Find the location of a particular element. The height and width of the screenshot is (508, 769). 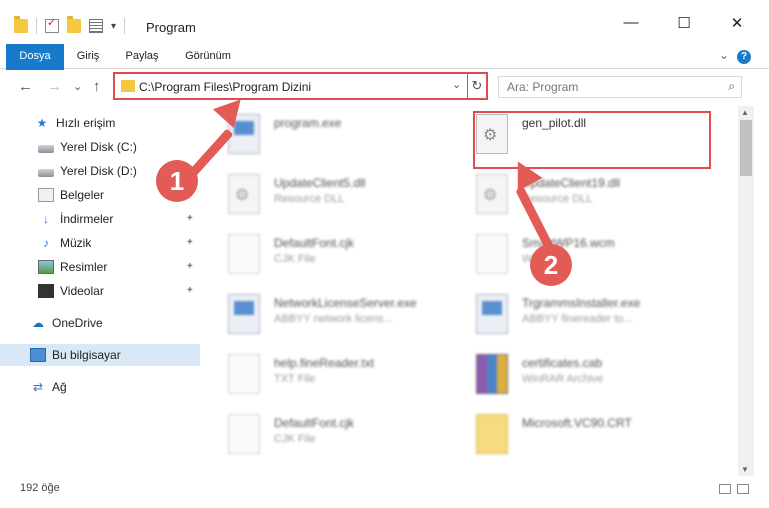

vertical-scrollbar: ▲ ▼ is located at coordinates (746, 291).